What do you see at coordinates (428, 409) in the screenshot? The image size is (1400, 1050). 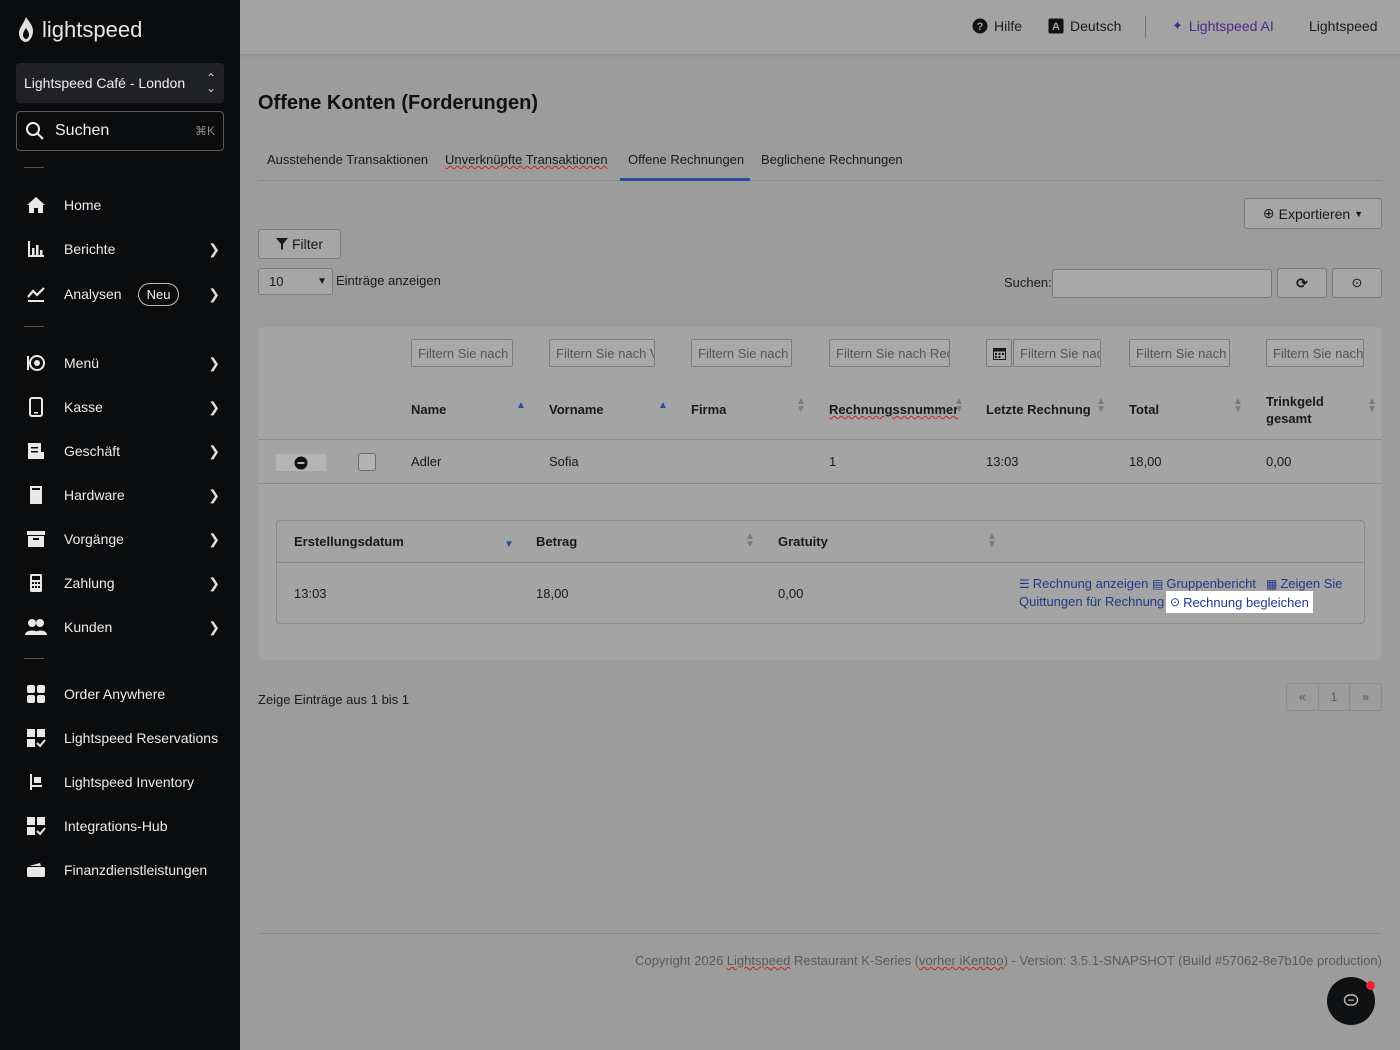 I see `column-header-name: Name` at bounding box center [428, 409].